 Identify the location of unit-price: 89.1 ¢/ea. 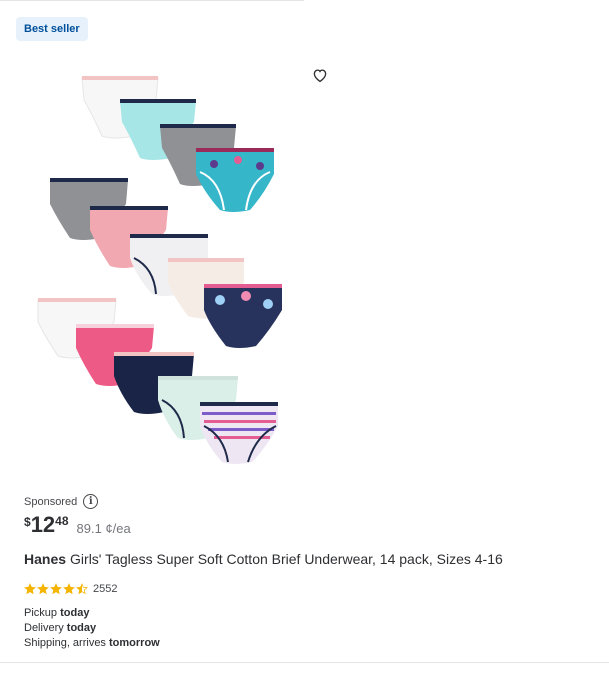
(103, 528).